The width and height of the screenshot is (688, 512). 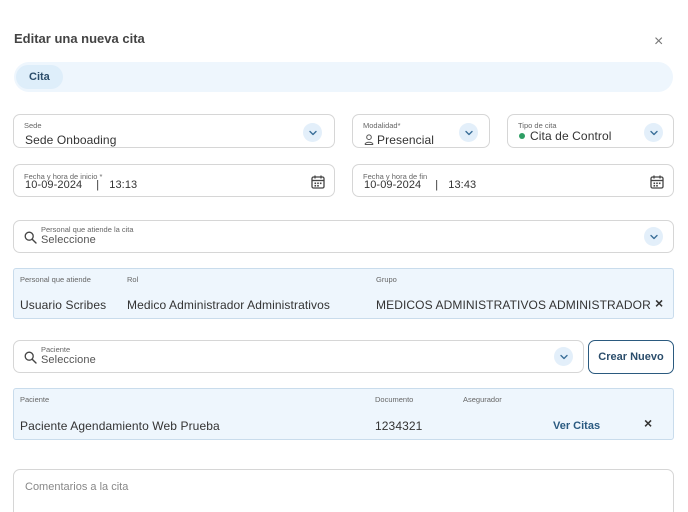 I want to click on tipo-cita-value: Cita de Control, so click(x=571, y=136).